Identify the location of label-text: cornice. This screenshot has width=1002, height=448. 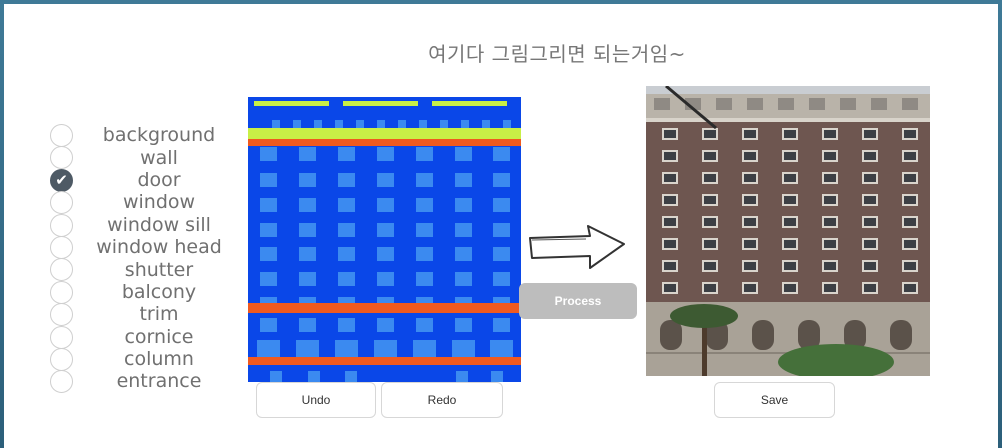
(159, 336).